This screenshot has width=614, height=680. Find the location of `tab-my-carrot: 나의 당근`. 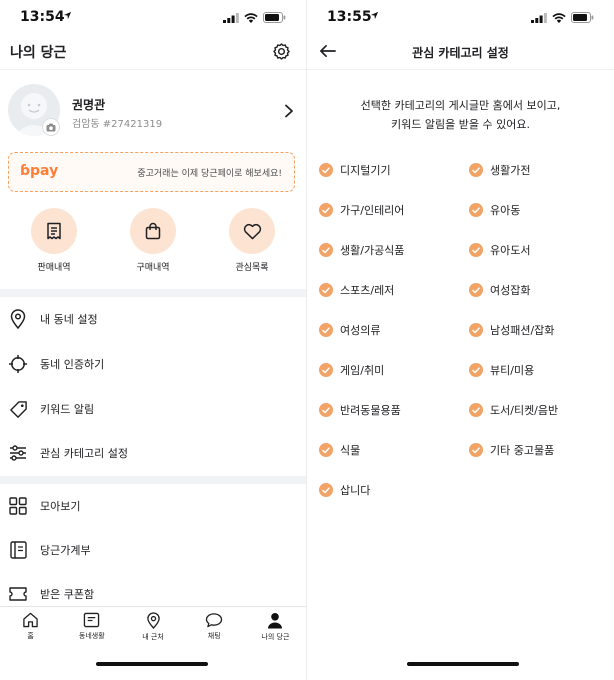

tab-my-carrot: 나의 당근 is located at coordinates (275, 626).